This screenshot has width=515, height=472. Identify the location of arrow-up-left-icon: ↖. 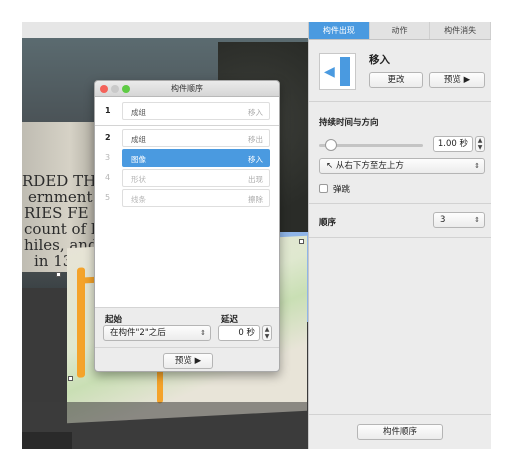
(331, 166).